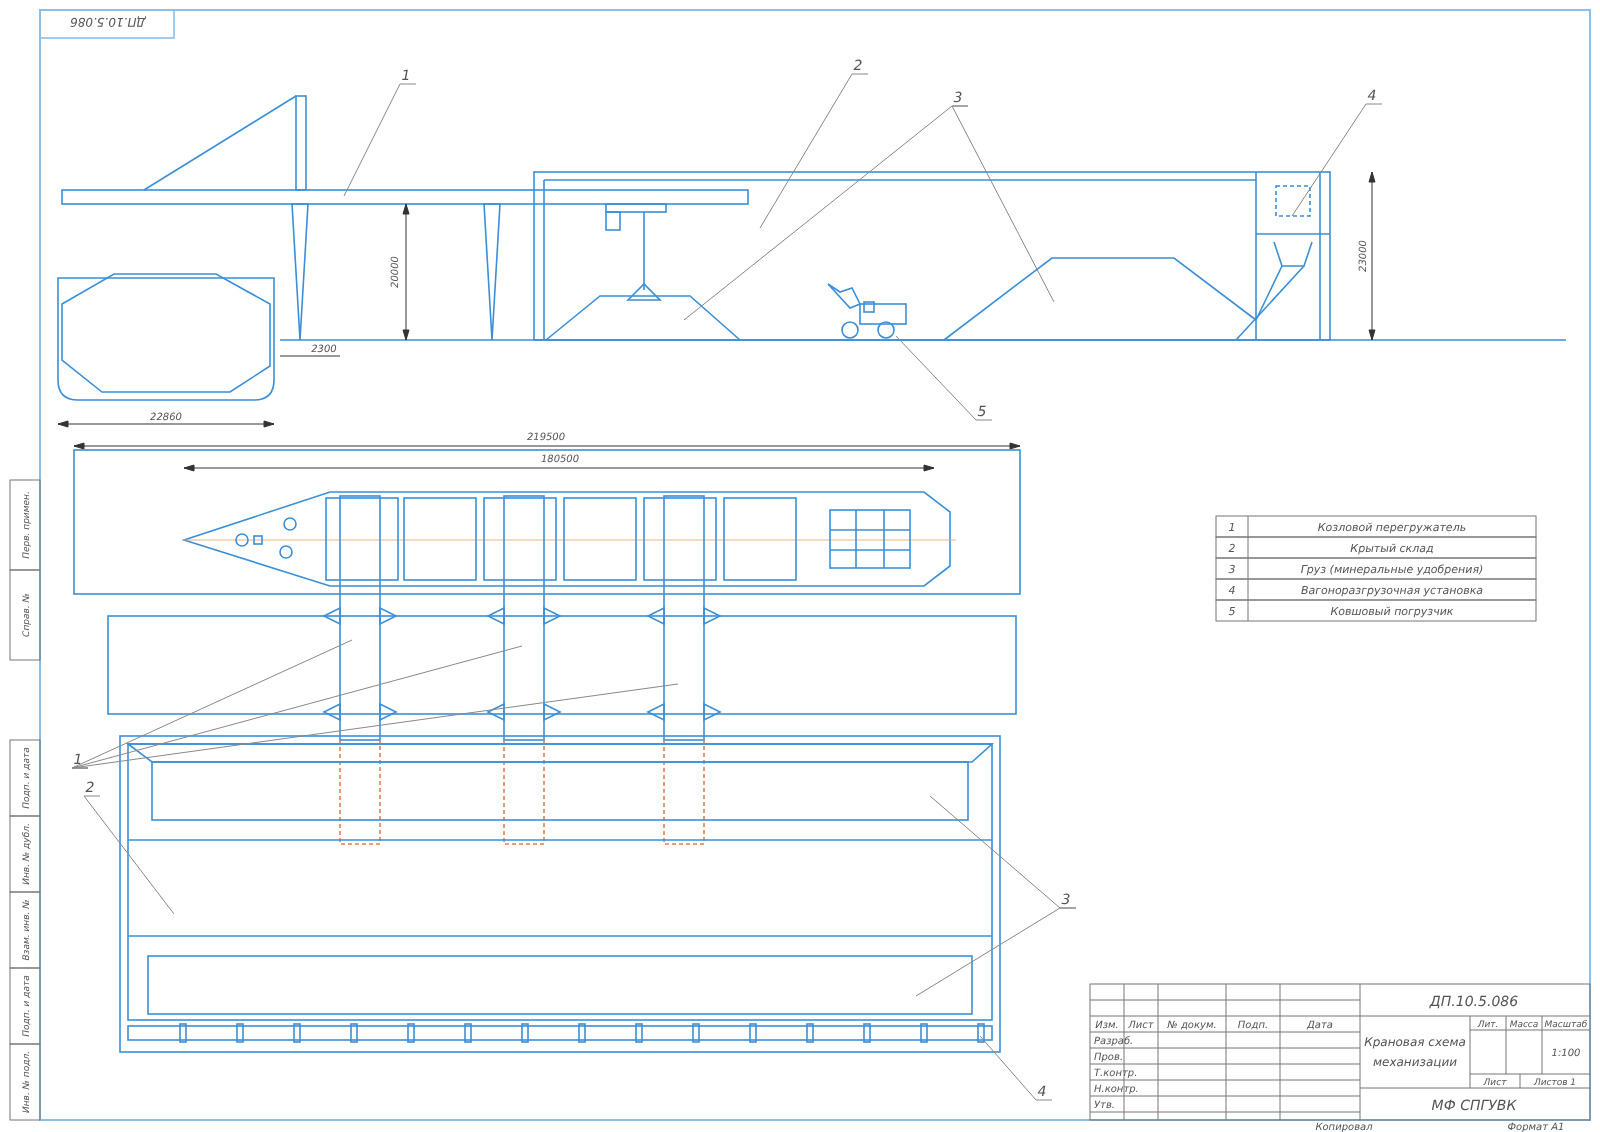  Describe the element at coordinates (406, 272) in the screenshot. I see `dimension-line` at that location.